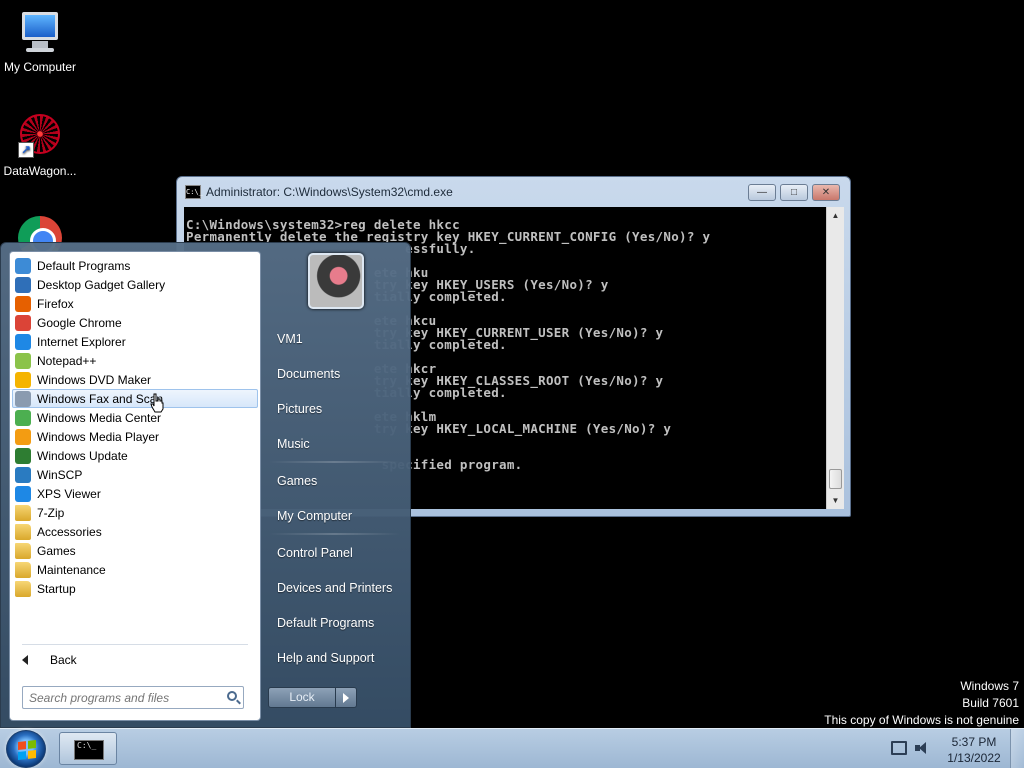  I want to click on lock-control: Lock, so click(312, 697).